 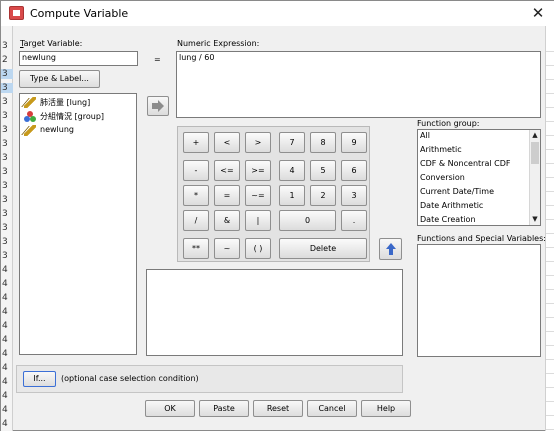 What do you see at coordinates (227, 170) in the screenshot?
I see `keypad-key: <=` at bounding box center [227, 170].